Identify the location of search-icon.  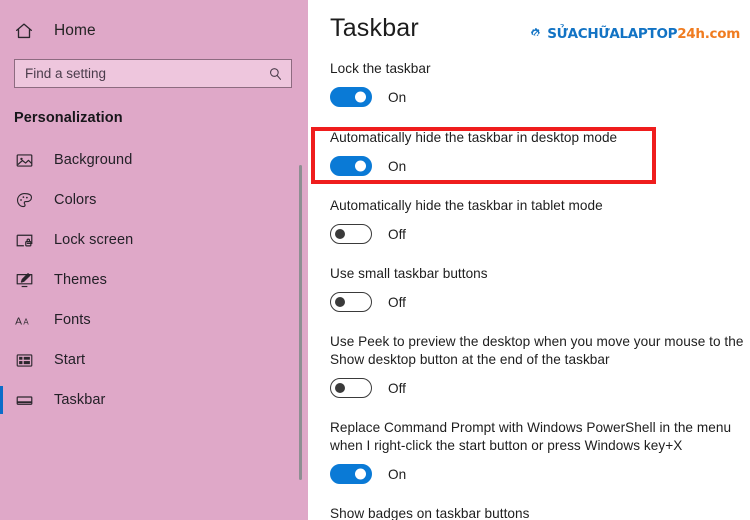
(275, 73).